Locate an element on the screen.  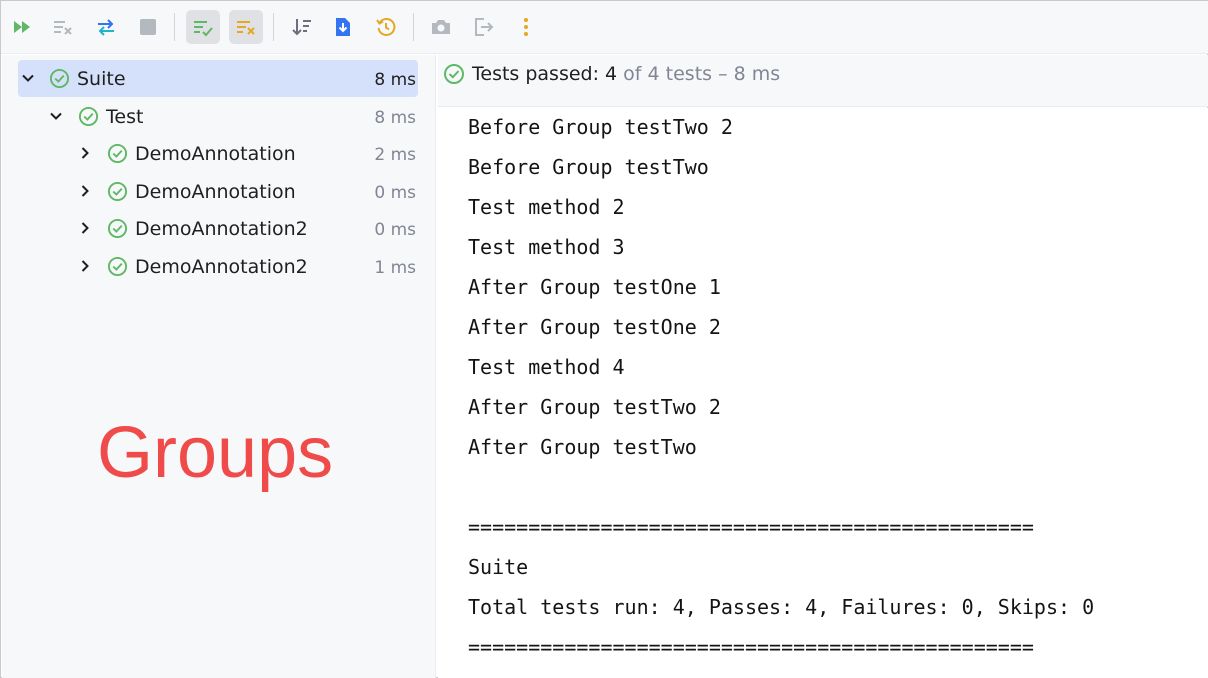
screenshot-icon is located at coordinates (441, 27).